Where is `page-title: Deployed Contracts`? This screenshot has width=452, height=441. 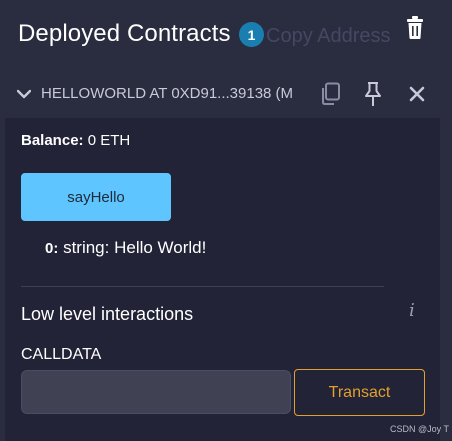
page-title: Deployed Contracts is located at coordinates (124, 33).